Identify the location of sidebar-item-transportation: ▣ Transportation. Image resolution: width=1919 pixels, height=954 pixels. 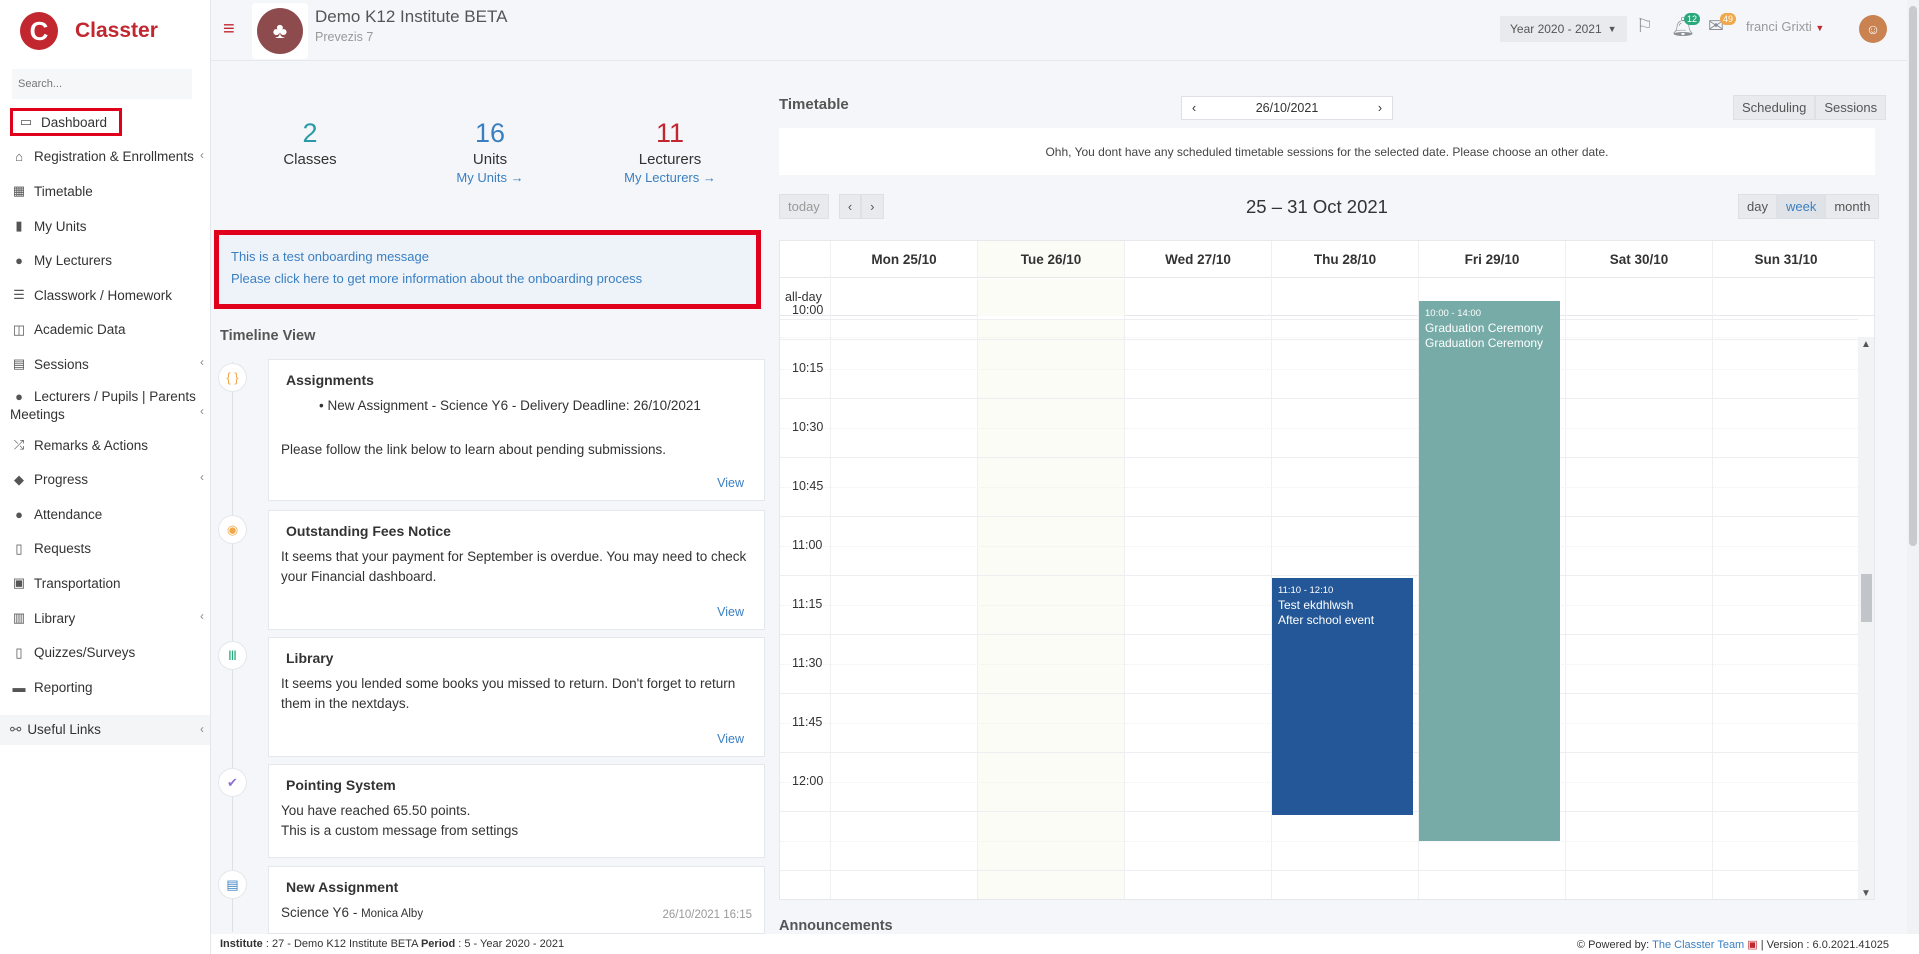
(105, 583).